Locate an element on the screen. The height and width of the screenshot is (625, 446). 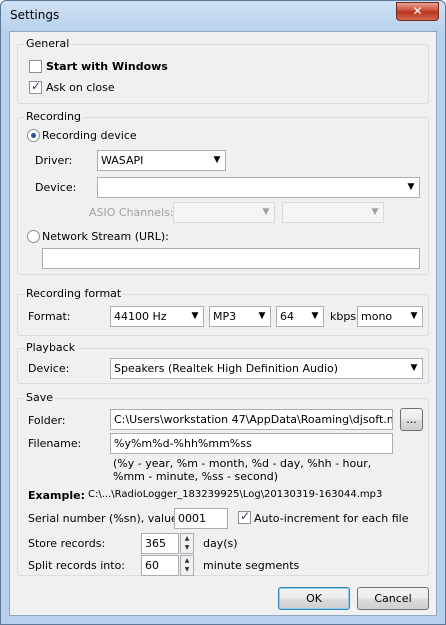
store-records-label: Store records: is located at coordinates (67, 543).